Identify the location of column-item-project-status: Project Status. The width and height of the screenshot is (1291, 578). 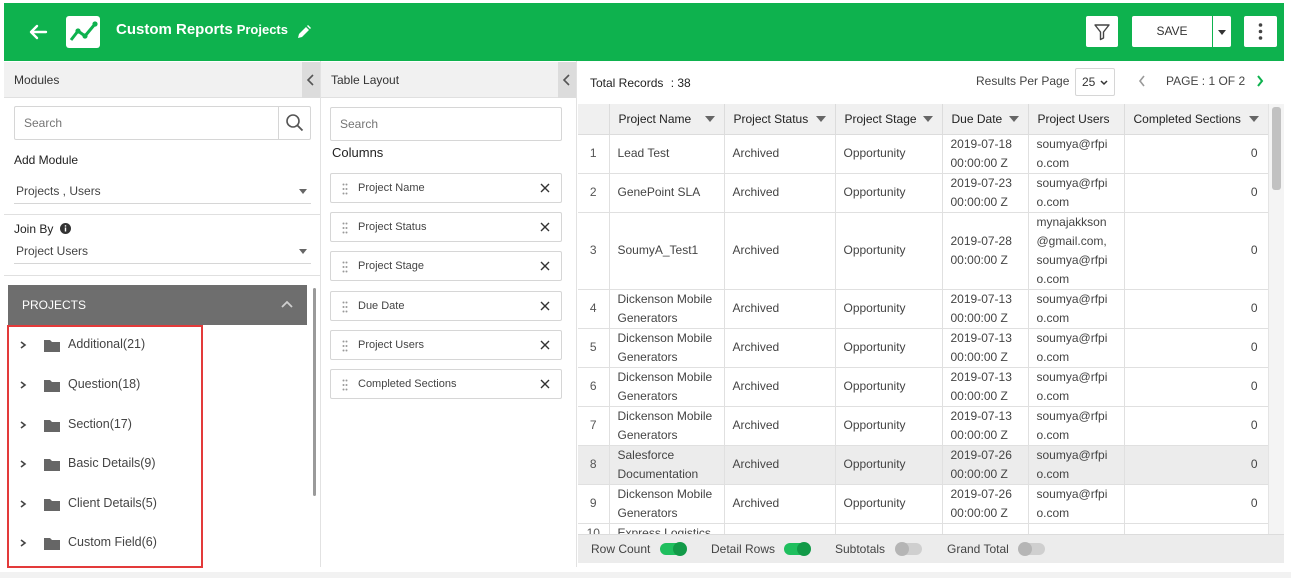
(446, 227).